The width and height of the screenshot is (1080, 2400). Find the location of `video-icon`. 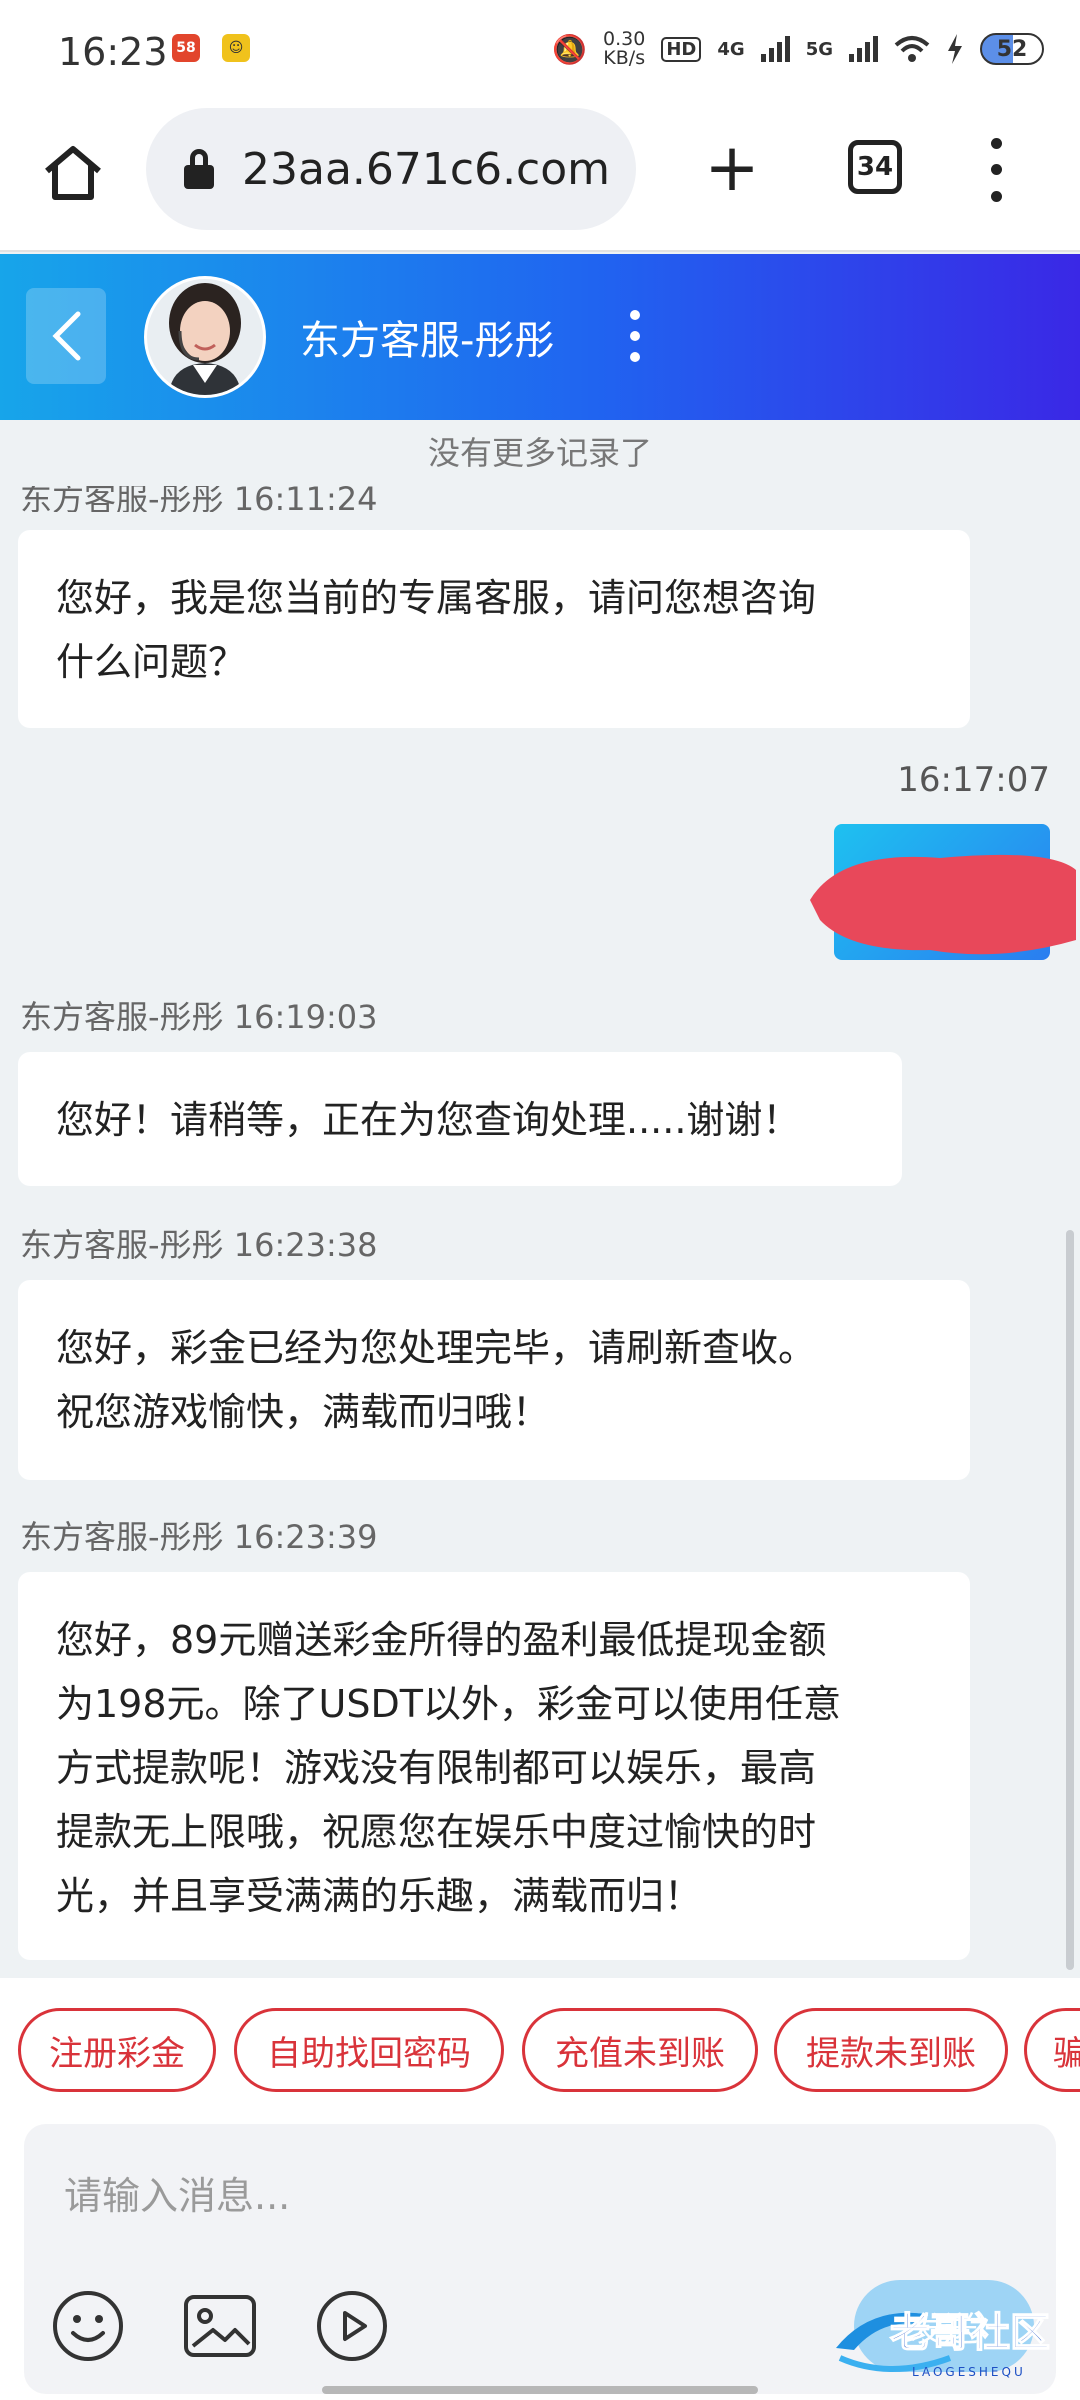

video-icon is located at coordinates (352, 2326).